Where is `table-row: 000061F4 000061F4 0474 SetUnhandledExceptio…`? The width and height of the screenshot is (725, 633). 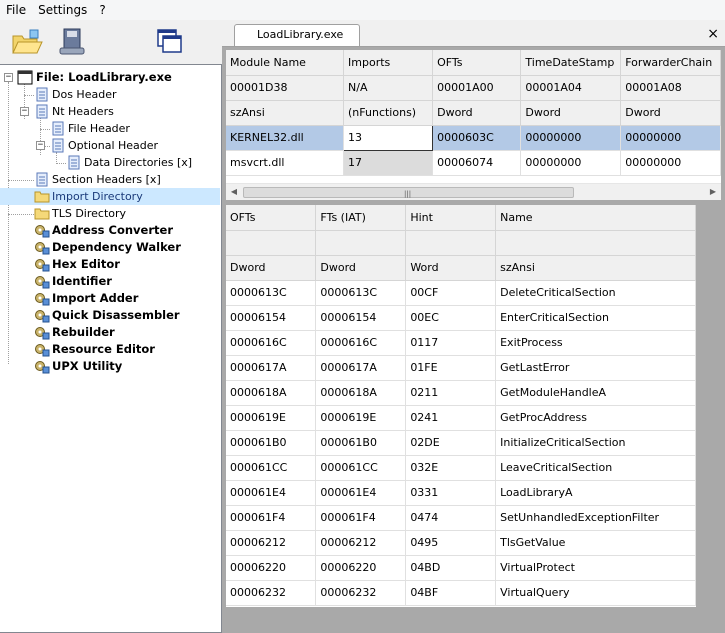 table-row: 000061F4 000061F4 0474 SetUnhandledExceptio… is located at coordinates (461, 518).